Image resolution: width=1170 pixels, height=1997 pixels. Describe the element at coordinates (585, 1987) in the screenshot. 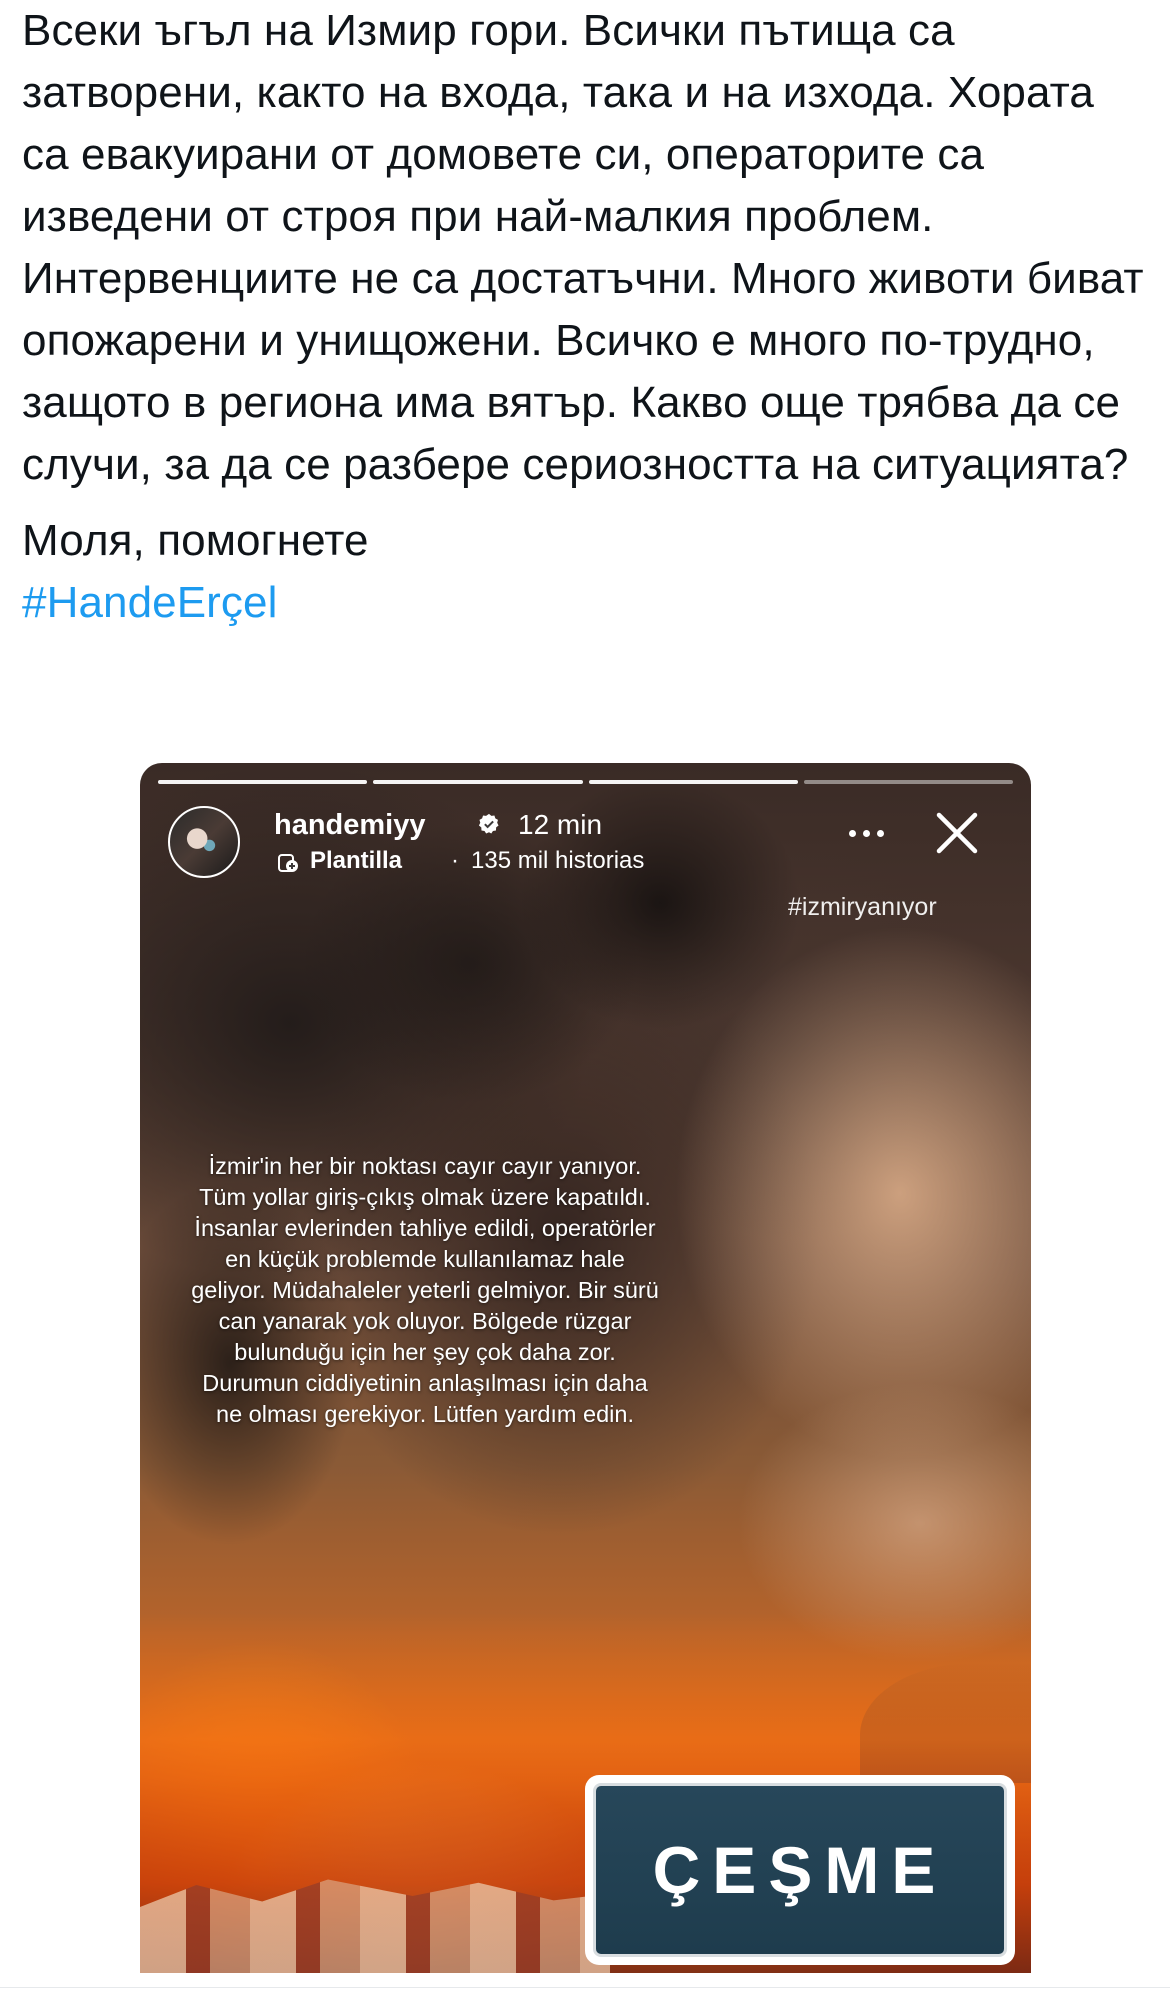

I see `divider` at that location.